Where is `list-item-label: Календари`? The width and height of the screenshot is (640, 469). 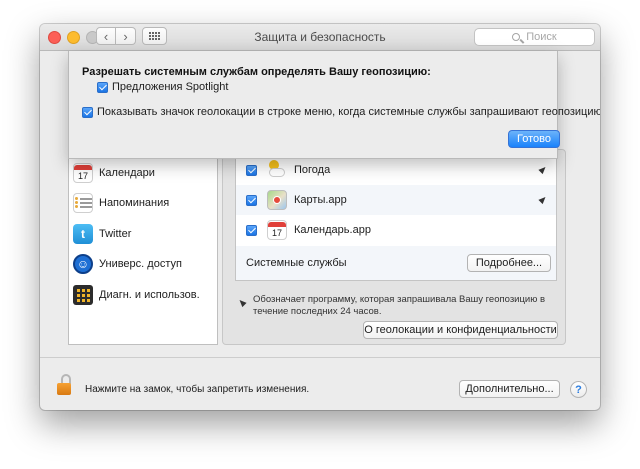
list-item-label: Календари is located at coordinates (127, 173).